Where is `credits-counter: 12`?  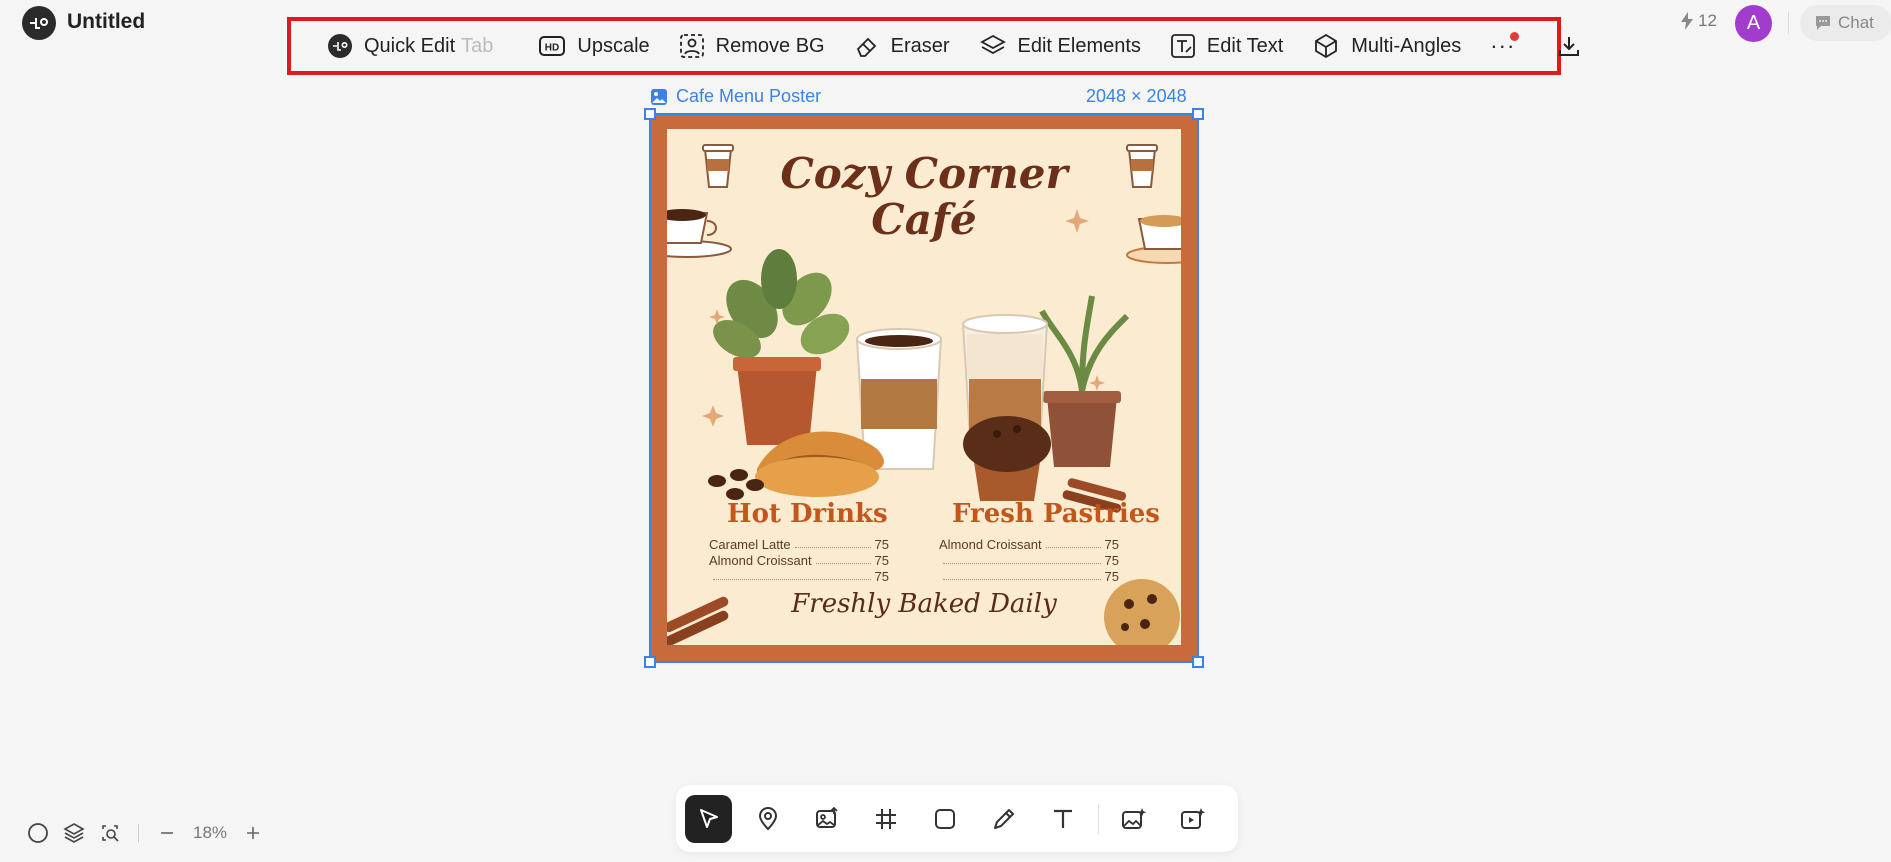 credits-counter: 12 is located at coordinates (1698, 21).